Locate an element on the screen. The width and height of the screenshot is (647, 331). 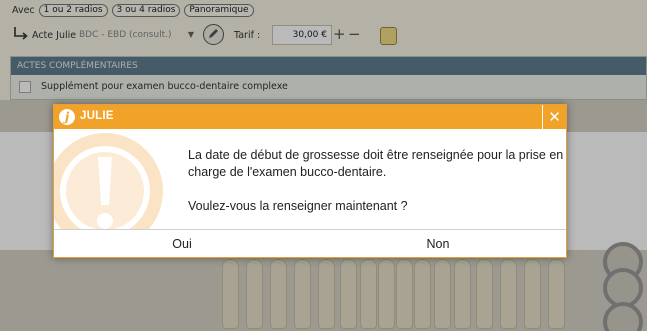
oui-button: Oui is located at coordinates (182, 243).